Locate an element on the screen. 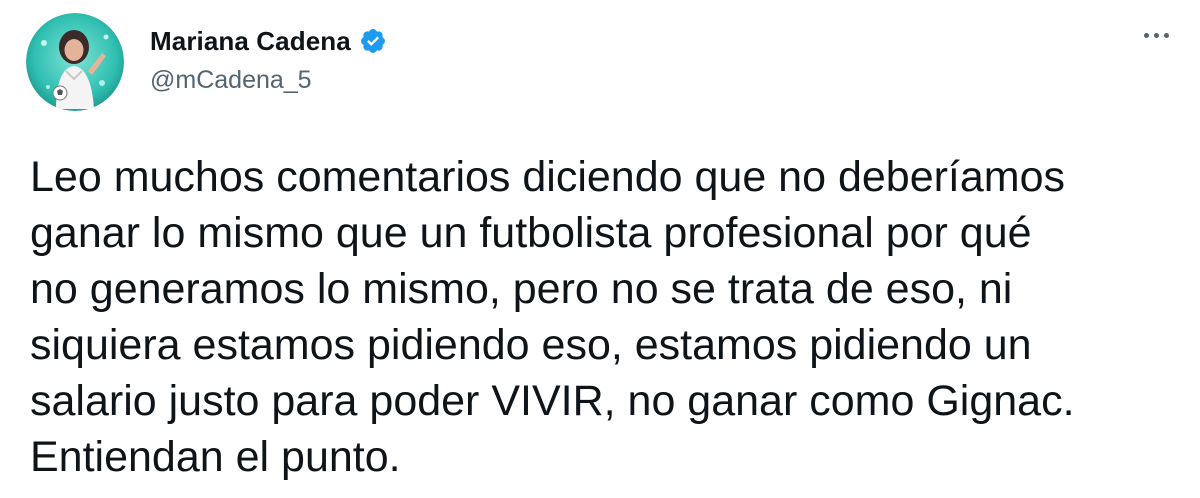 The image size is (1200, 498). tweet-text-line: Entiendan el punto. is located at coordinates (215, 457).